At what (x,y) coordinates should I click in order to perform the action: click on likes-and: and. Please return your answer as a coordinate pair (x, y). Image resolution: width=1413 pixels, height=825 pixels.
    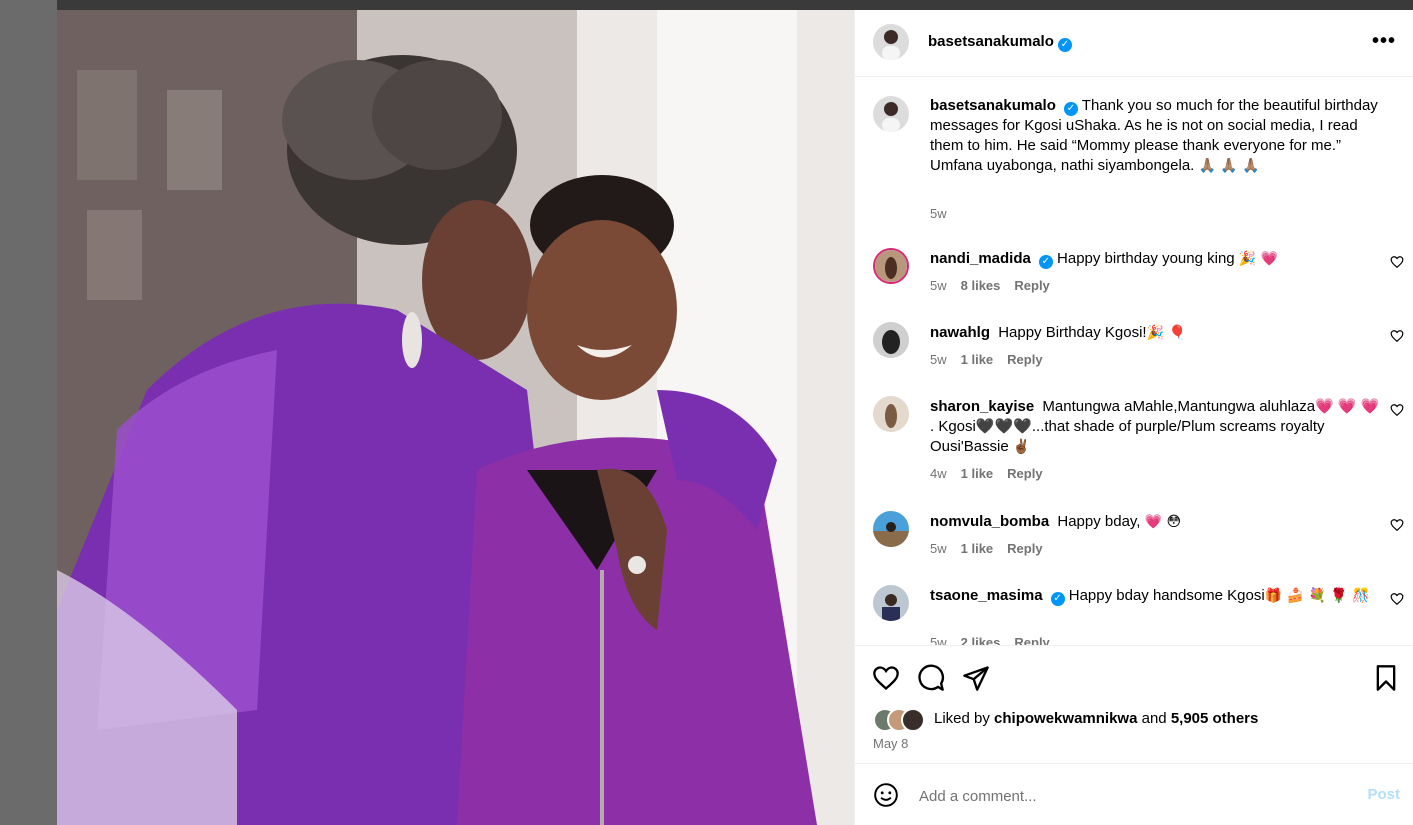
    Looking at the image, I should click on (1154, 718).